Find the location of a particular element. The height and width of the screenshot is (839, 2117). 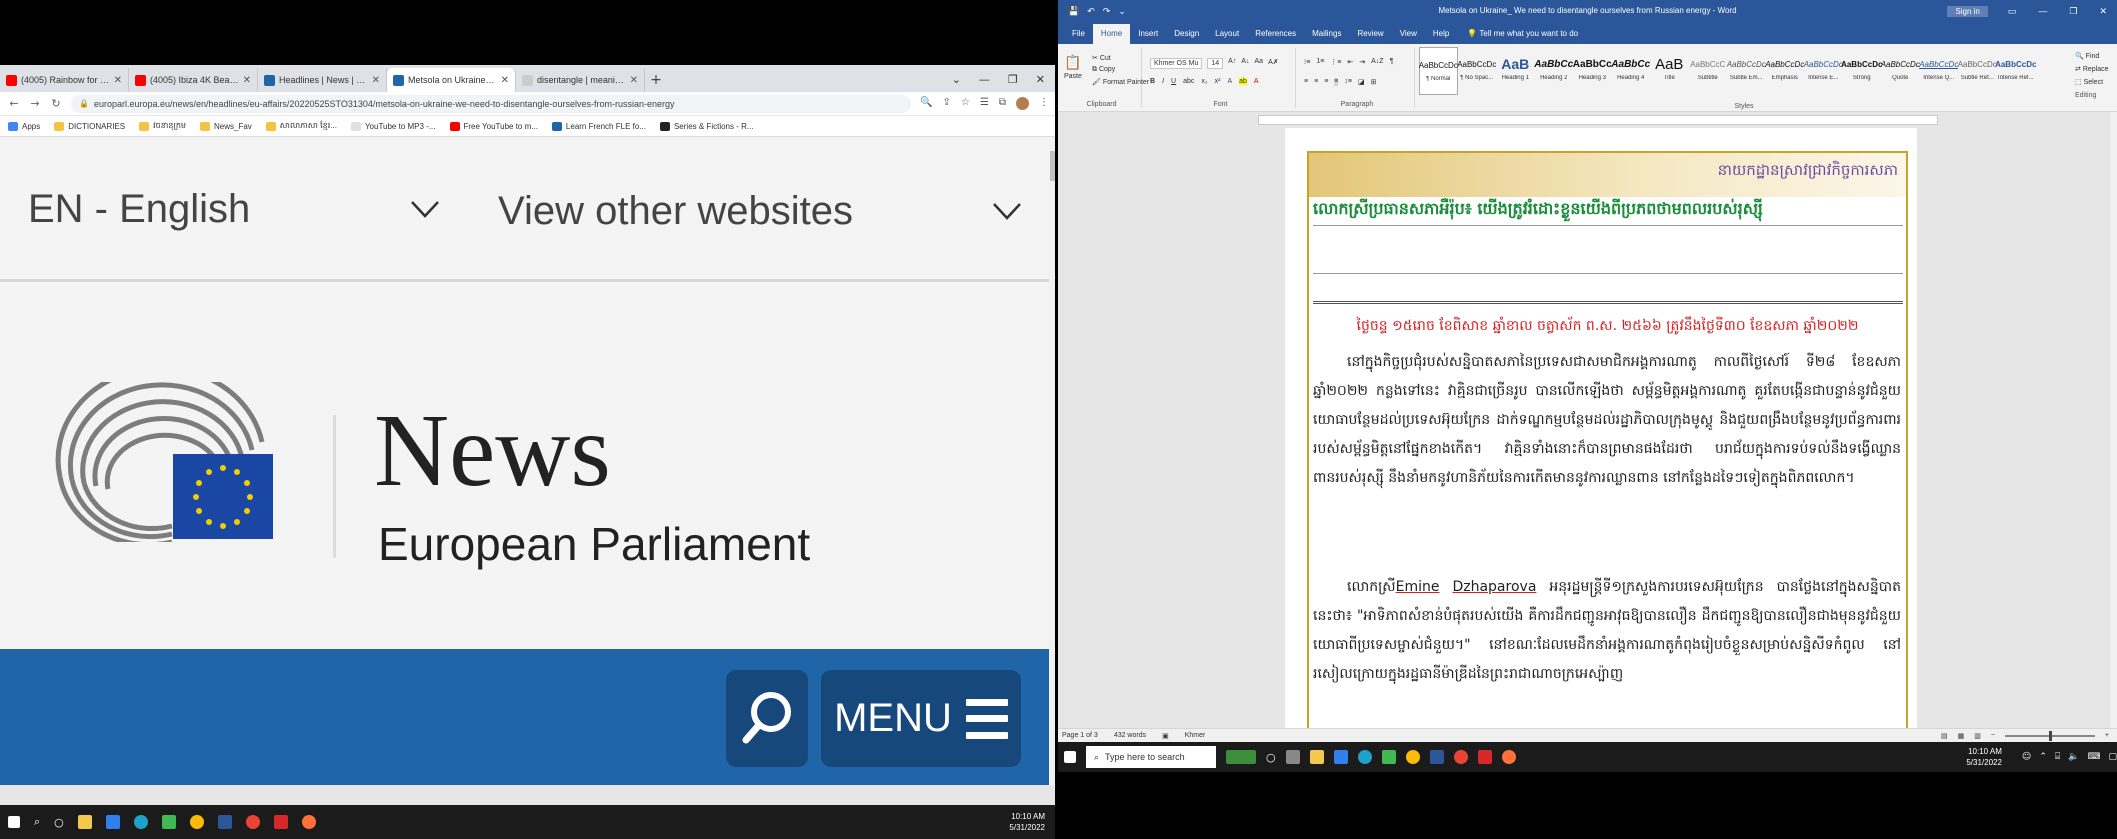

style-quote: AaBbCcDc Quote is located at coordinates (1900, 71).